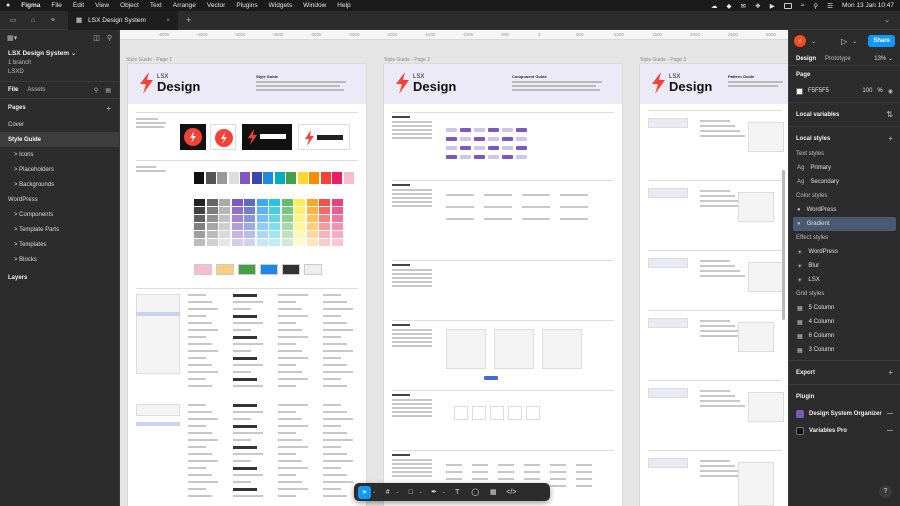 This screenshot has width=900, height=506. What do you see at coordinates (59, 139) in the screenshot?
I see `page-item: Style Guide` at bounding box center [59, 139].